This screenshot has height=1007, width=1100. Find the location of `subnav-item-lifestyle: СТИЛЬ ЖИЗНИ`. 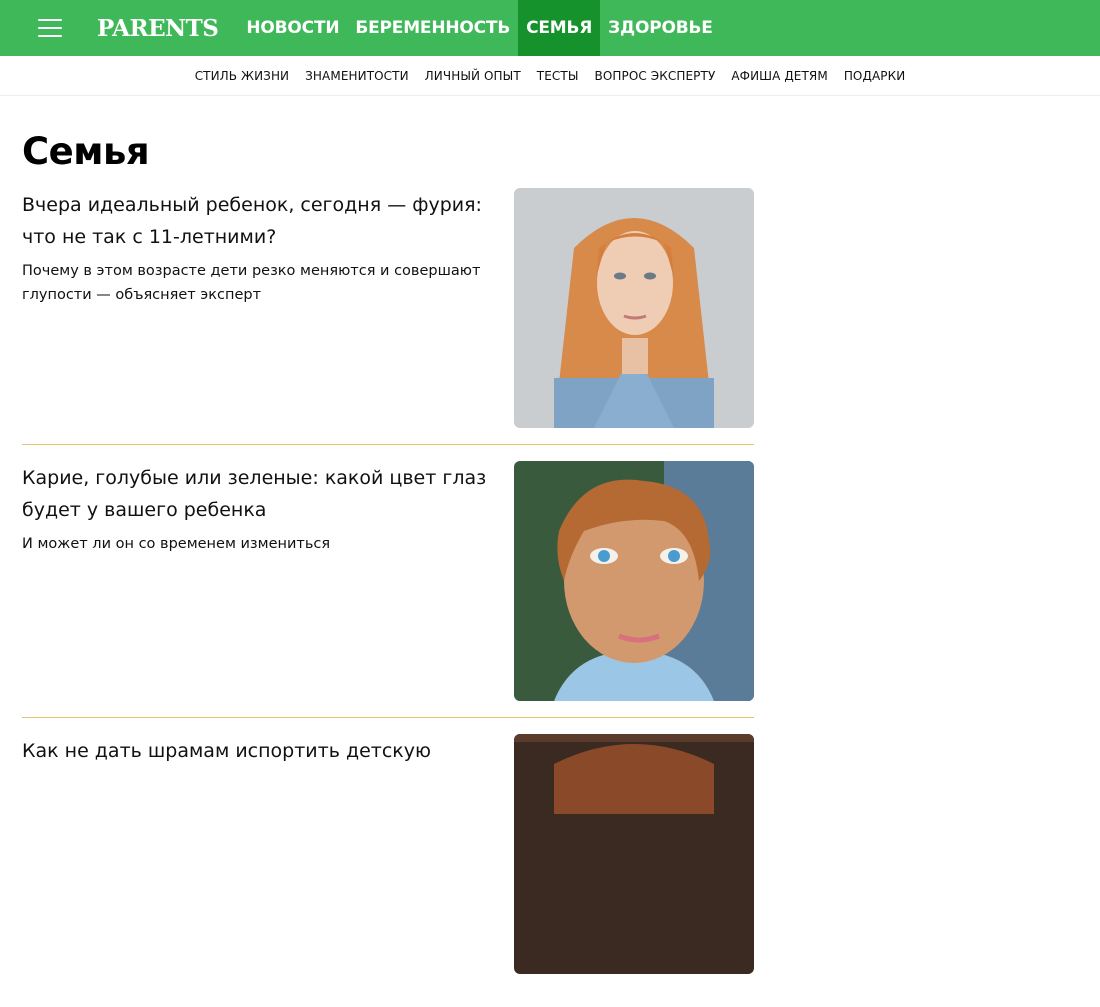

subnav-item-lifestyle: СТИЛЬ ЖИЗНИ is located at coordinates (242, 76).